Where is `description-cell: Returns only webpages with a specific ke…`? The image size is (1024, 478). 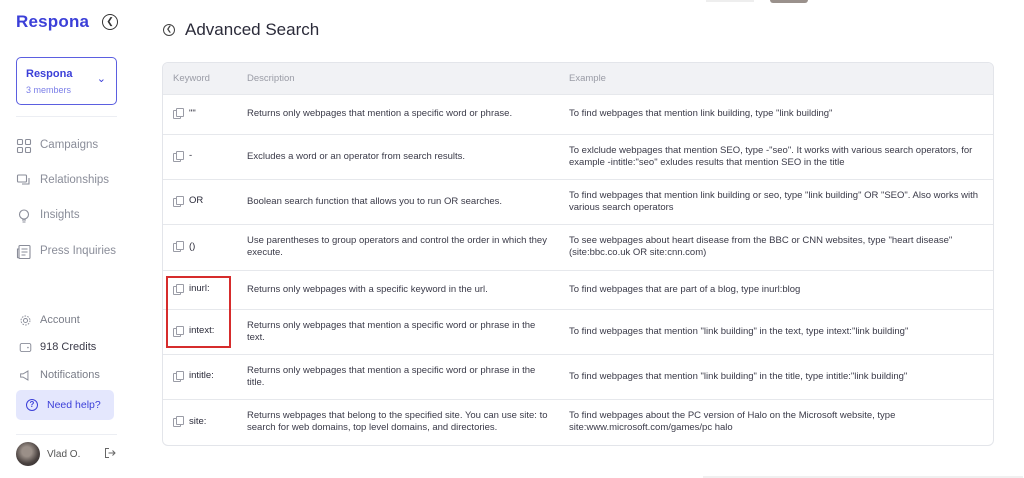 description-cell: Returns only webpages with a specific ke… is located at coordinates (398, 289).